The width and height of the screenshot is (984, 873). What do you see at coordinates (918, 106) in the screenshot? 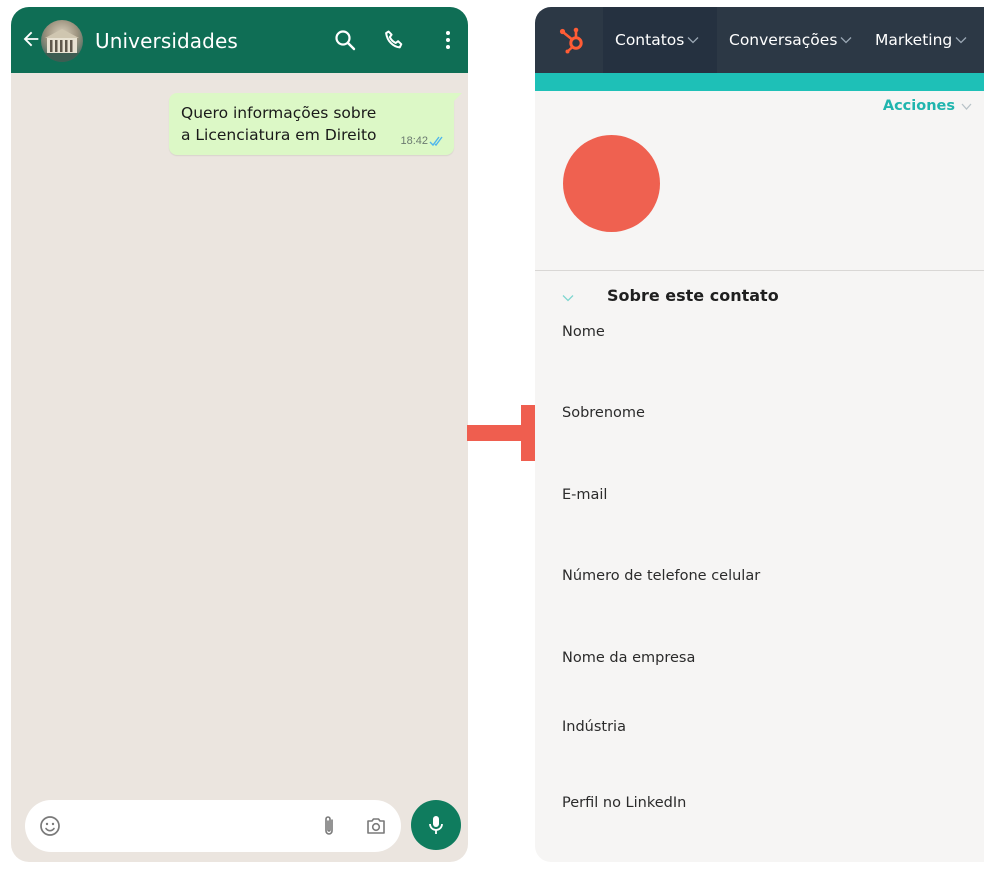
I see `actions-label: Acciones` at bounding box center [918, 106].